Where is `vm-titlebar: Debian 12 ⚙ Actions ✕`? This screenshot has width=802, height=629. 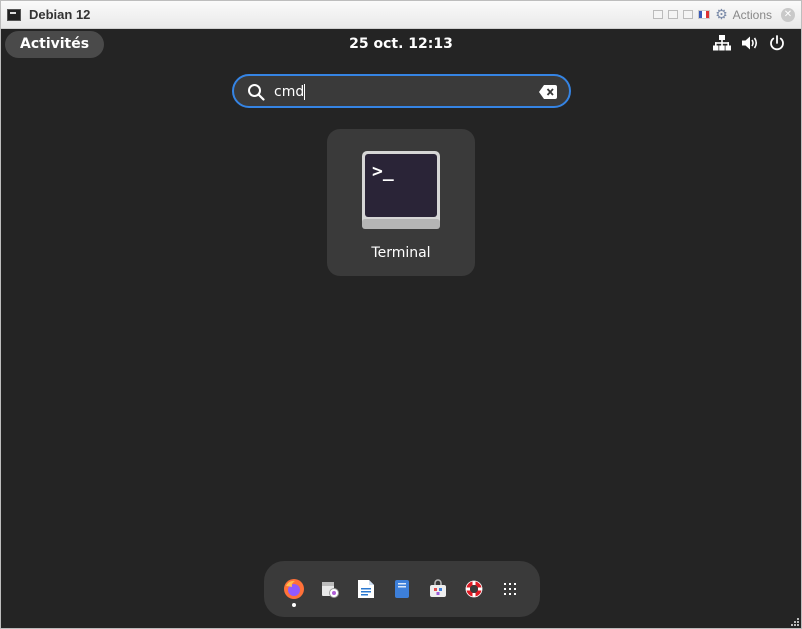 vm-titlebar: Debian 12 ⚙ Actions ✕ is located at coordinates (401, 15).